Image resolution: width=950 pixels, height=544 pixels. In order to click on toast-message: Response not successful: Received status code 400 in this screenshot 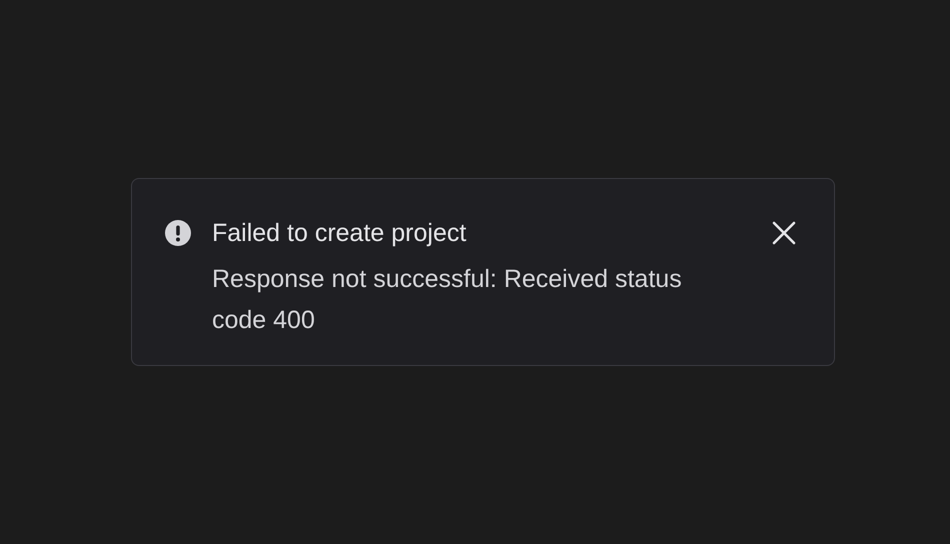, I will do `click(447, 300)`.